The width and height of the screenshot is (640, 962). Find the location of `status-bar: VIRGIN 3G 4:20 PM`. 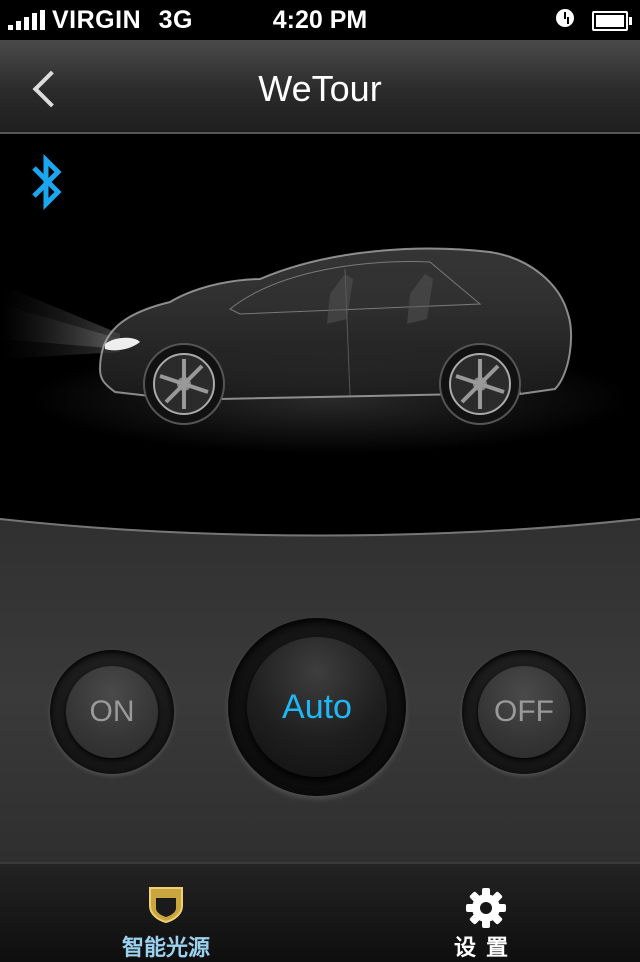

status-bar: VIRGIN 3G 4:20 PM is located at coordinates (320, 20).